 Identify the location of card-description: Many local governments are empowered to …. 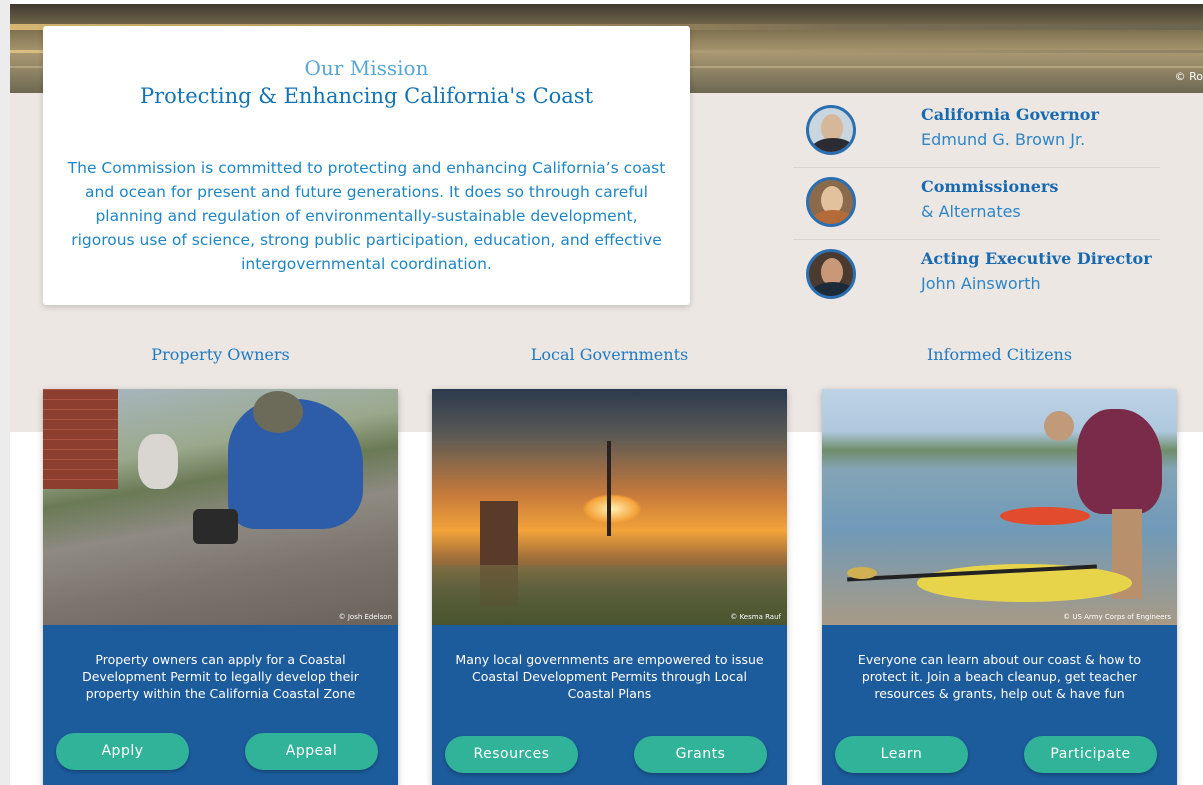
(609, 676).